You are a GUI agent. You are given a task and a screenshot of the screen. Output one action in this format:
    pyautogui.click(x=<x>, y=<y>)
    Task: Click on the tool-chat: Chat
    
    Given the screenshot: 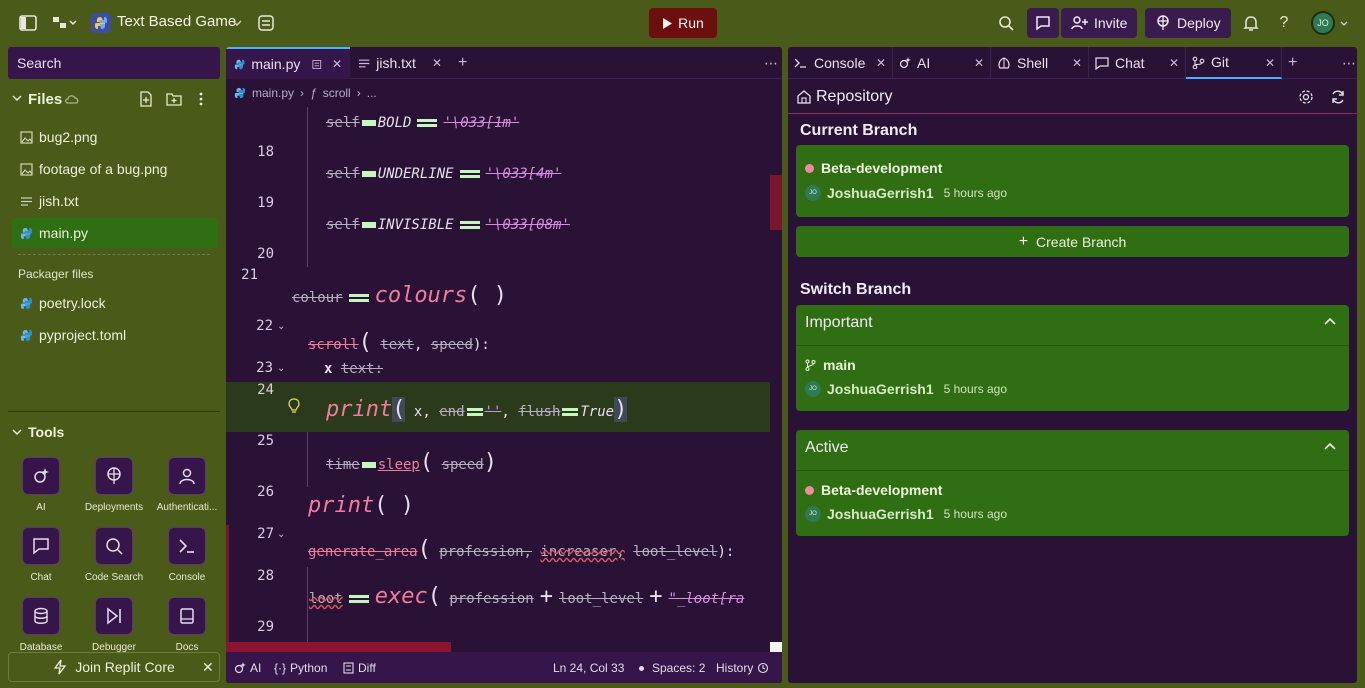 What is the action you would take?
    pyautogui.click(x=41, y=555)
    